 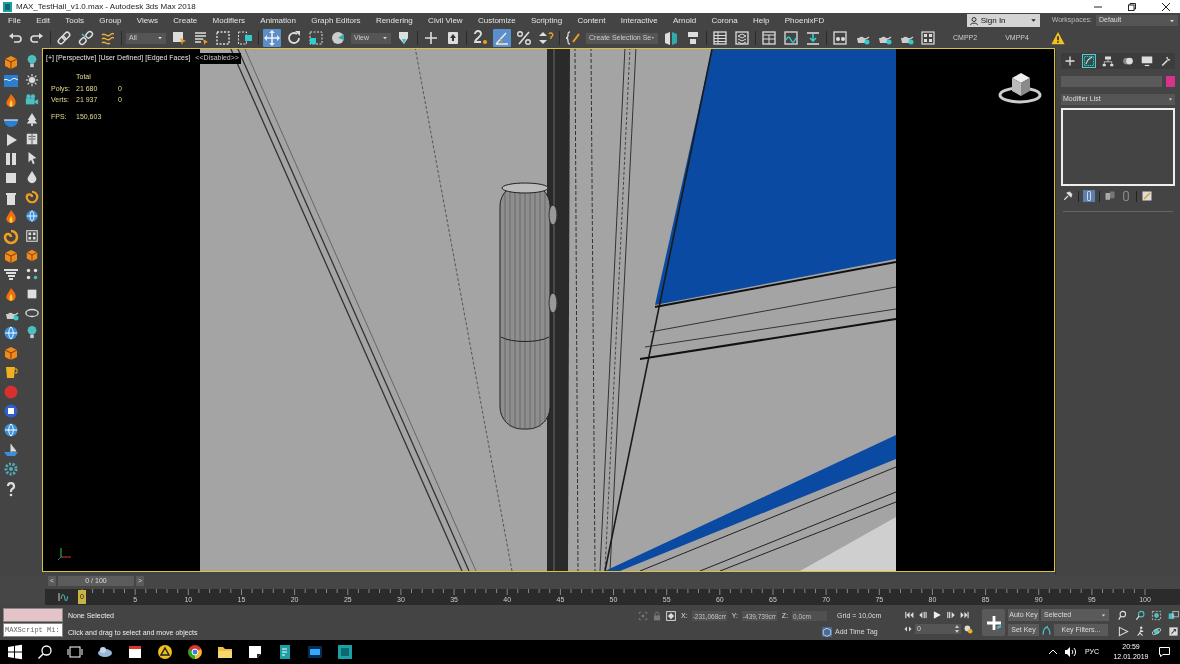 I want to click on image-editor-app-icon, so click(x=315, y=652).